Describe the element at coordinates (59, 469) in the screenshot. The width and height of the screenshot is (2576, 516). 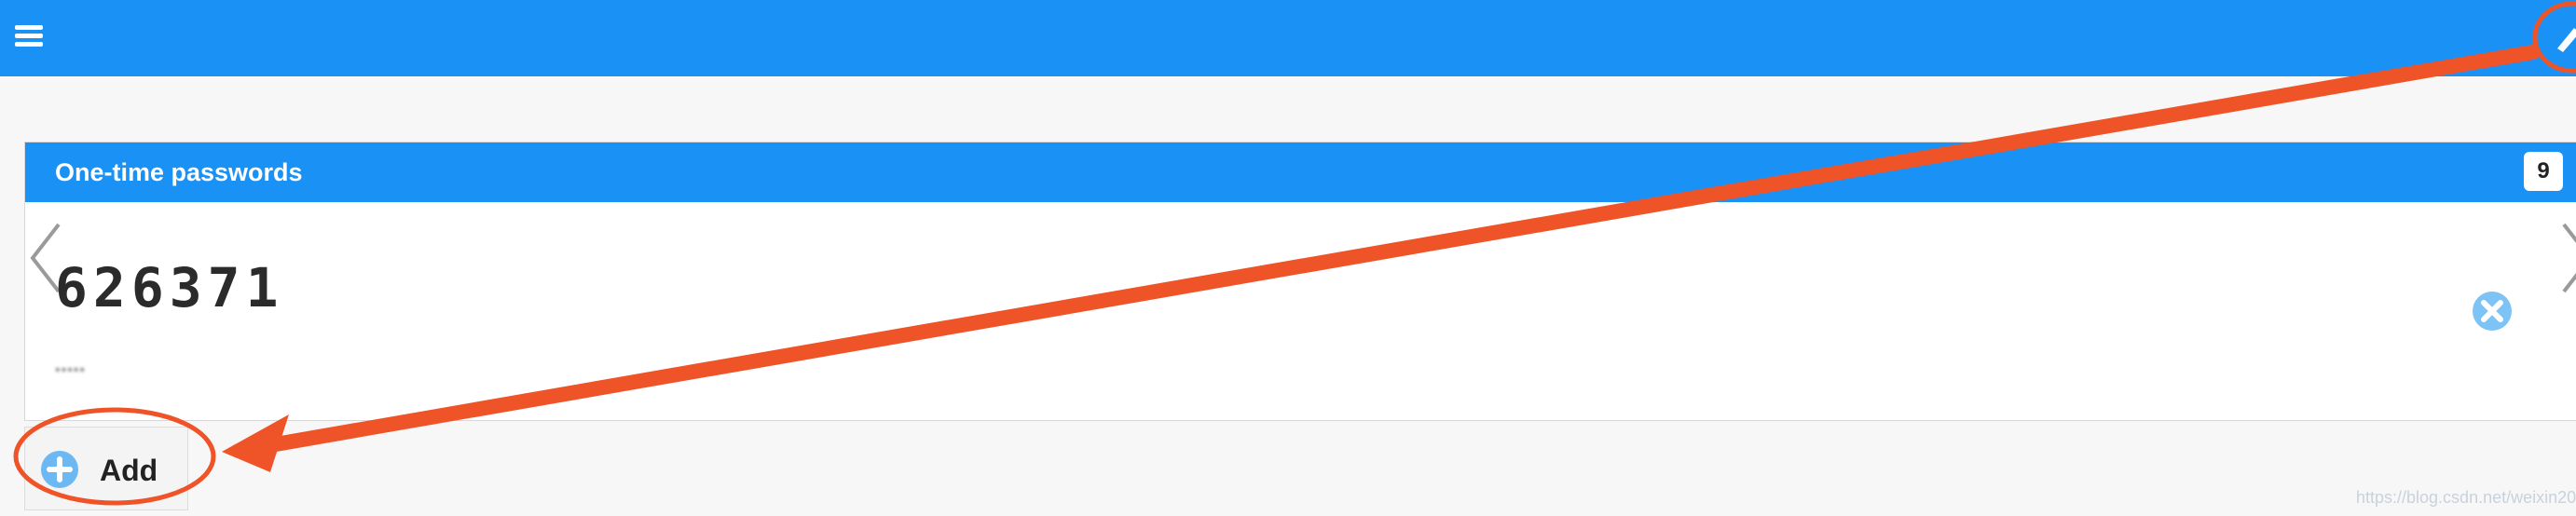
I see `plus-circle-icon` at that location.